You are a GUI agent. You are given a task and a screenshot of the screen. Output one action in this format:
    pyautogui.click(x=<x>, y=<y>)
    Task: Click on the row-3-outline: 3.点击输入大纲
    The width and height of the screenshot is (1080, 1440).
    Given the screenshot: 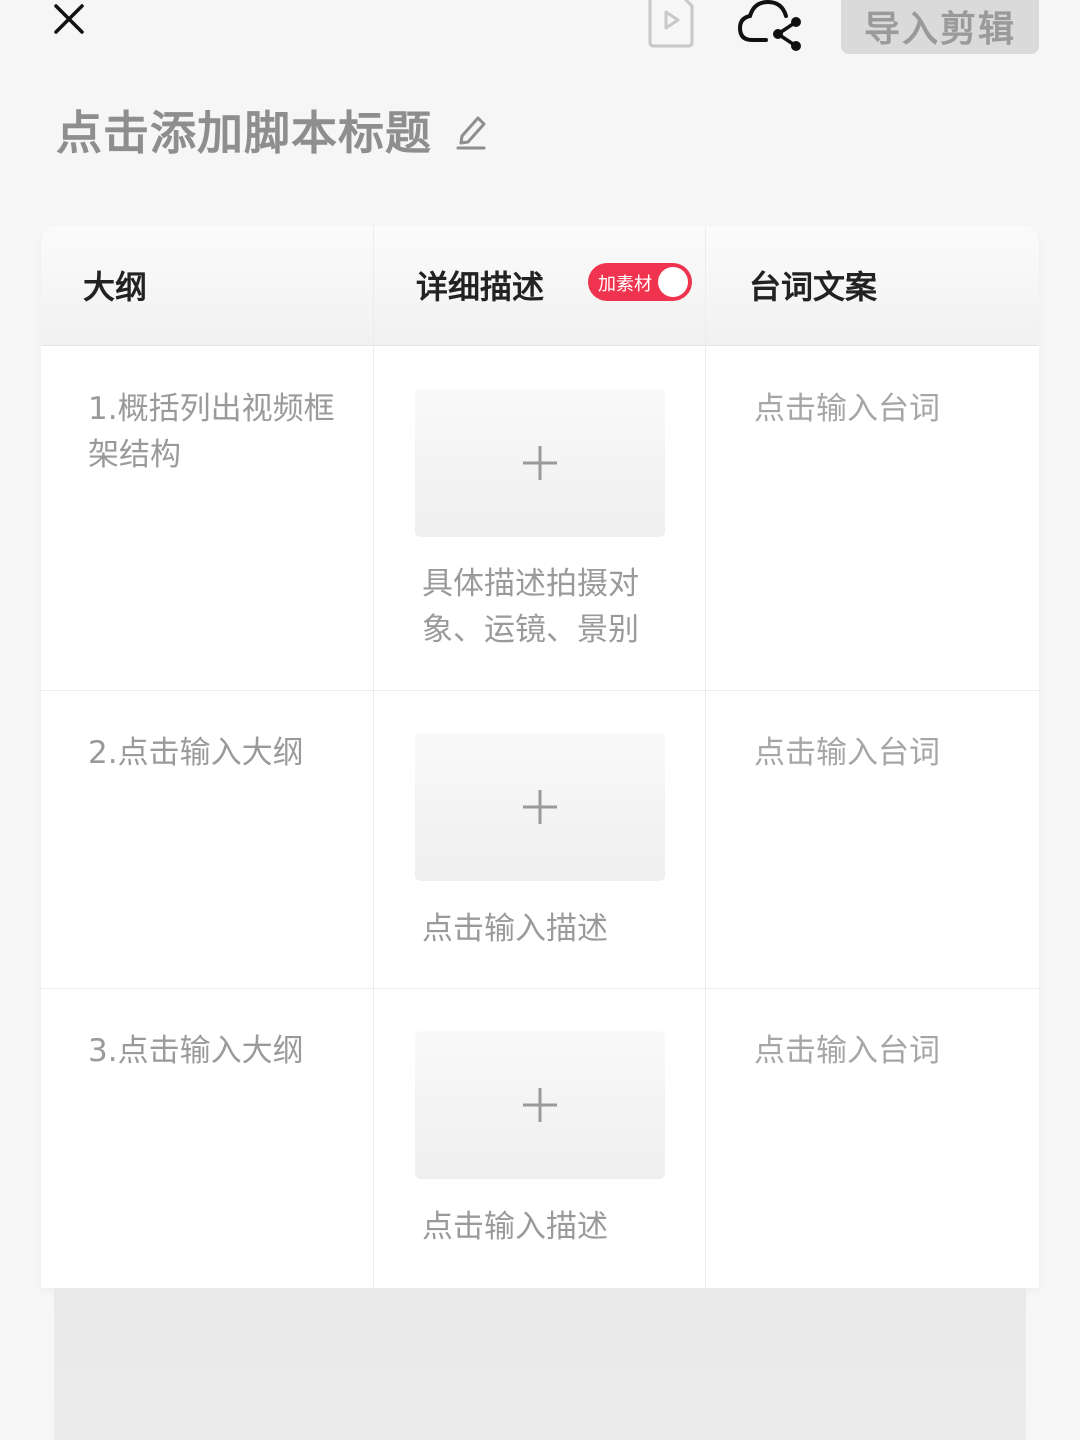 What is the action you would take?
    pyautogui.click(x=213, y=1051)
    